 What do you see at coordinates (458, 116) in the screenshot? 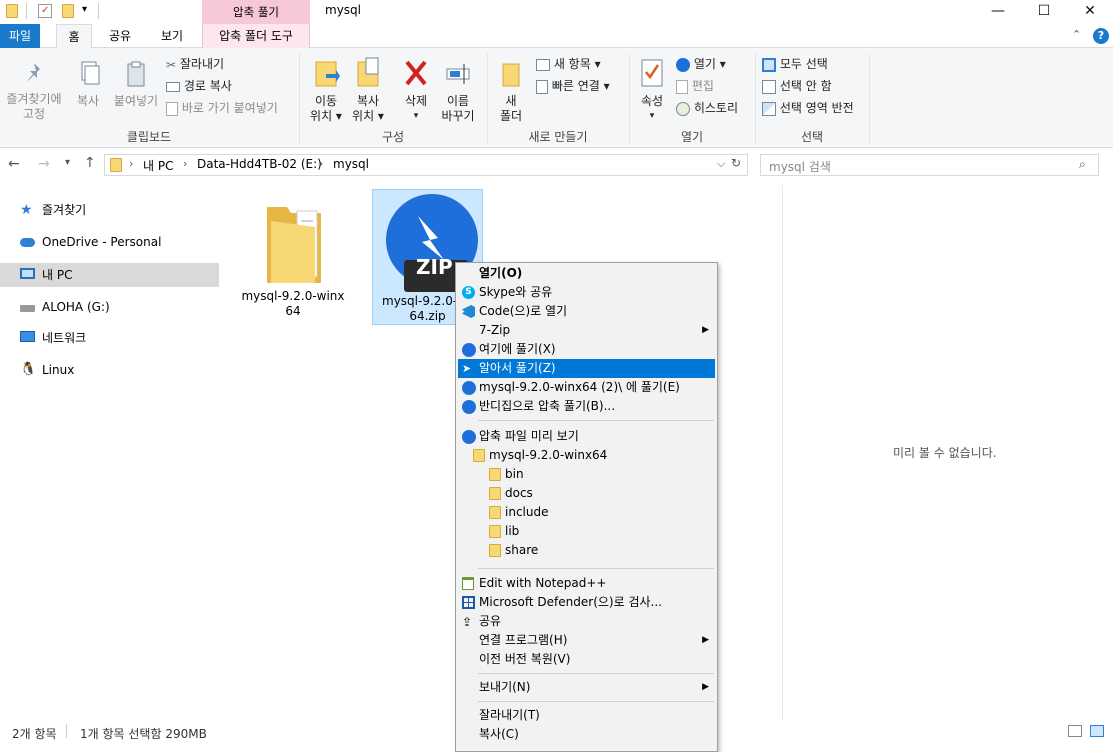
I see `rename-label-2: 바꾸기` at bounding box center [458, 116].